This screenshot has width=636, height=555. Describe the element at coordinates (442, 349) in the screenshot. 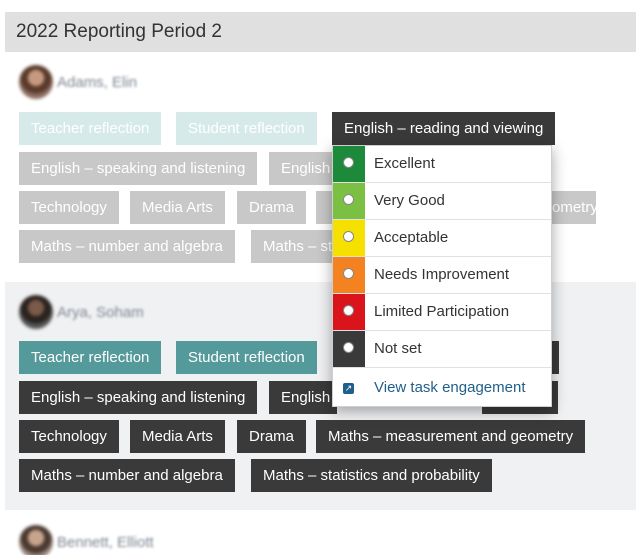

I see `option-not-set: Not set` at that location.